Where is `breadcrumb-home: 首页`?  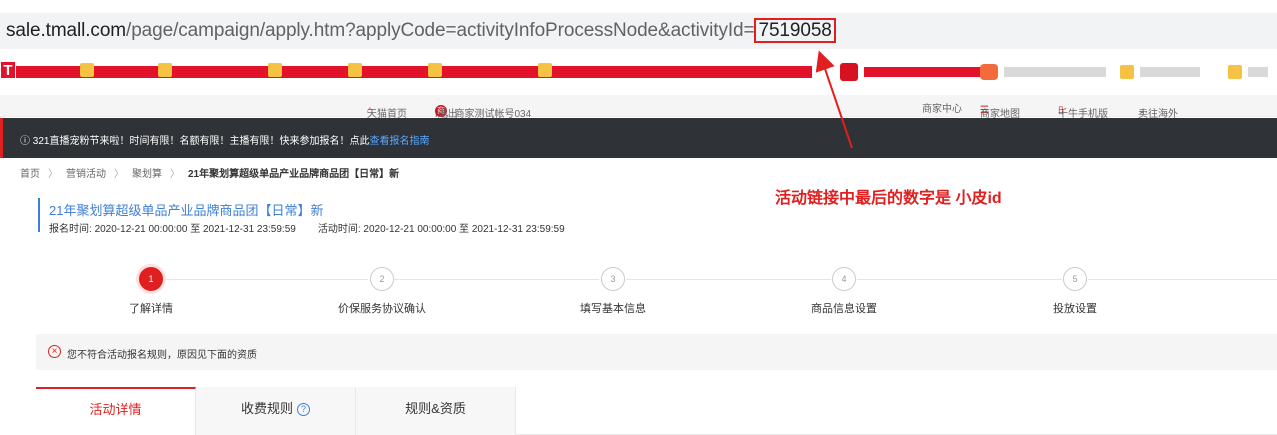
breadcrumb-home: 首页 is located at coordinates (30, 172).